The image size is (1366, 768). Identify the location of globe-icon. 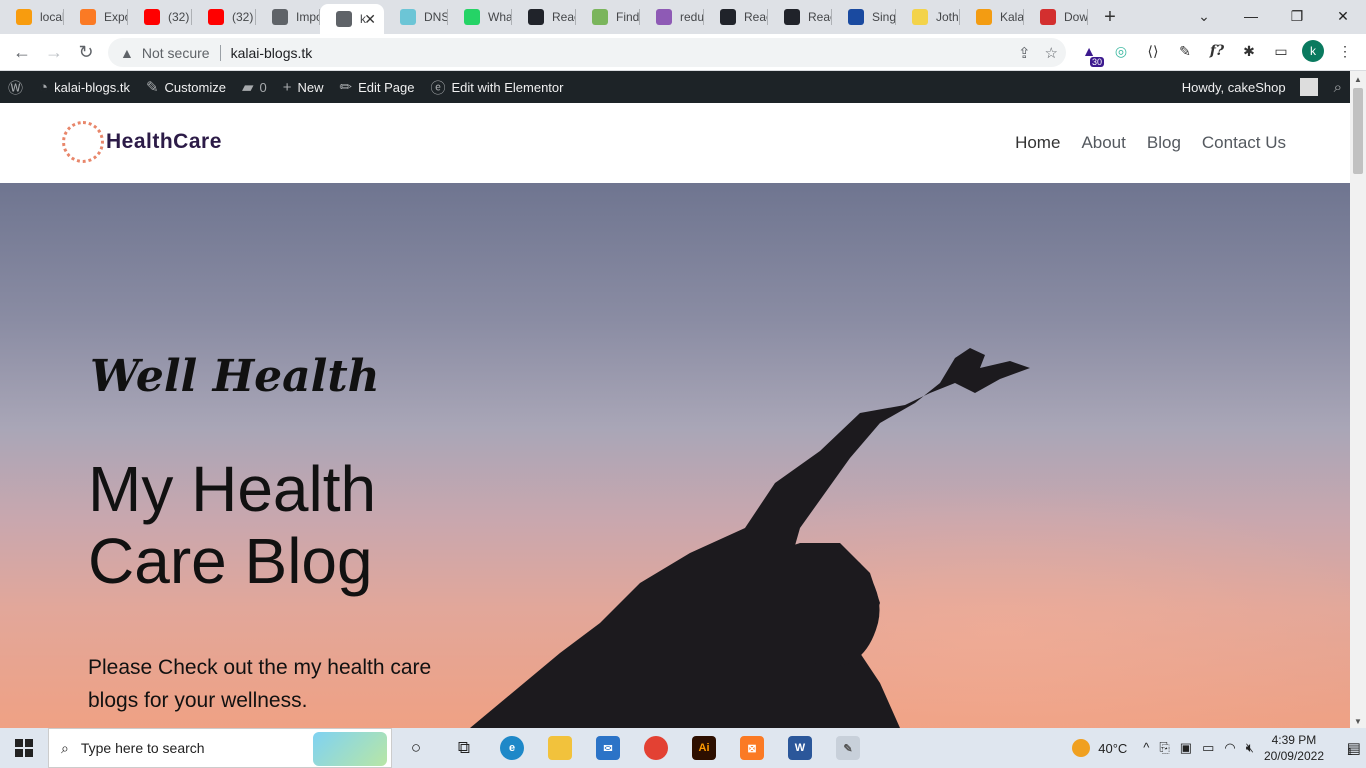
(344, 19).